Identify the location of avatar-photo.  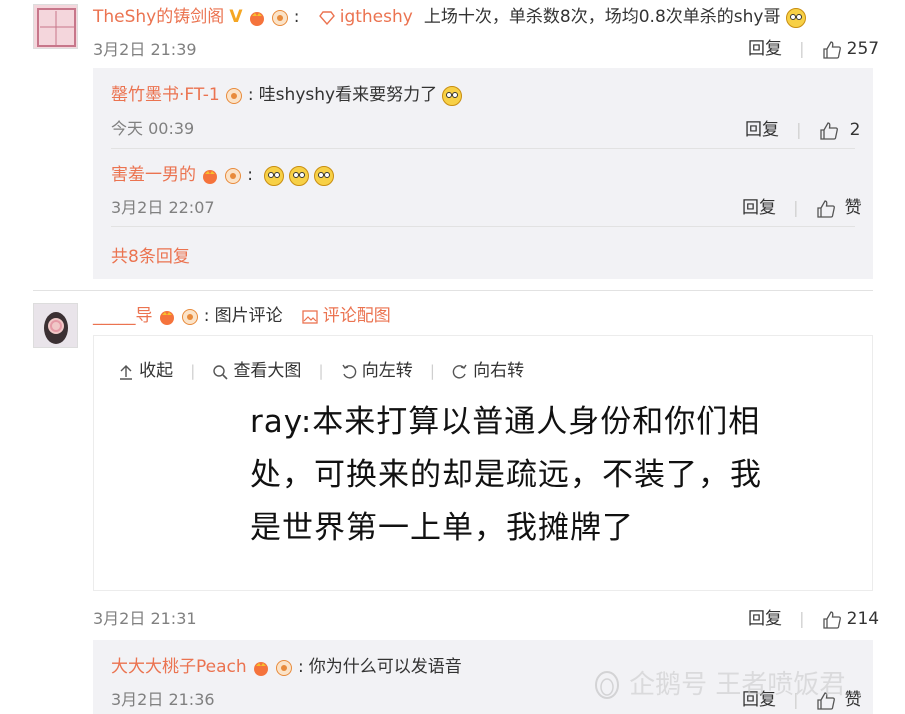
(56, 328).